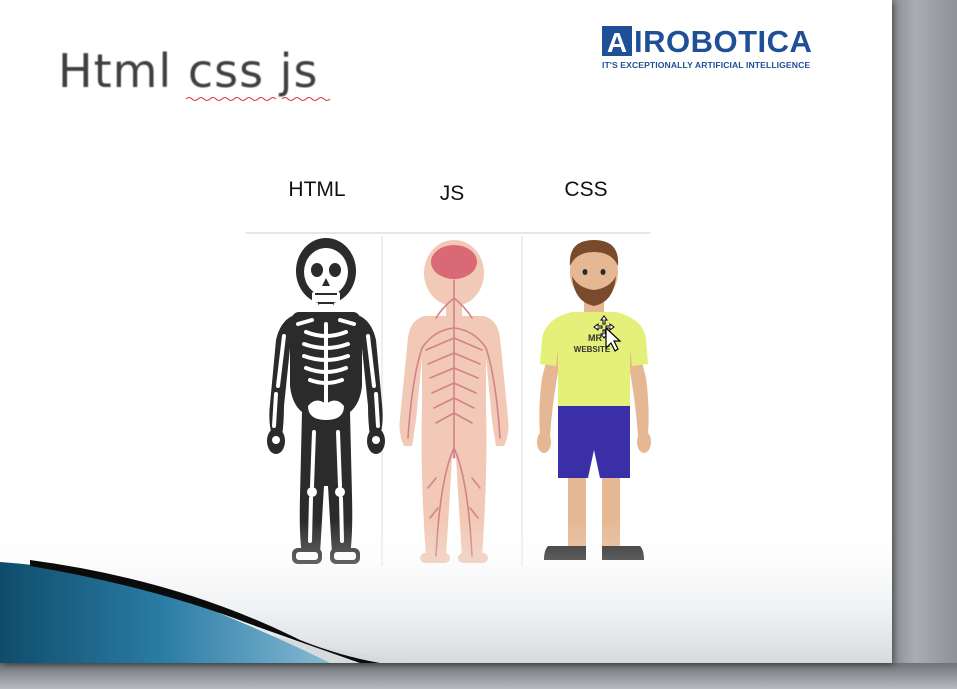 This screenshot has height=689, width=957. What do you see at coordinates (452, 193) in the screenshot?
I see `column-label-js: JS` at bounding box center [452, 193].